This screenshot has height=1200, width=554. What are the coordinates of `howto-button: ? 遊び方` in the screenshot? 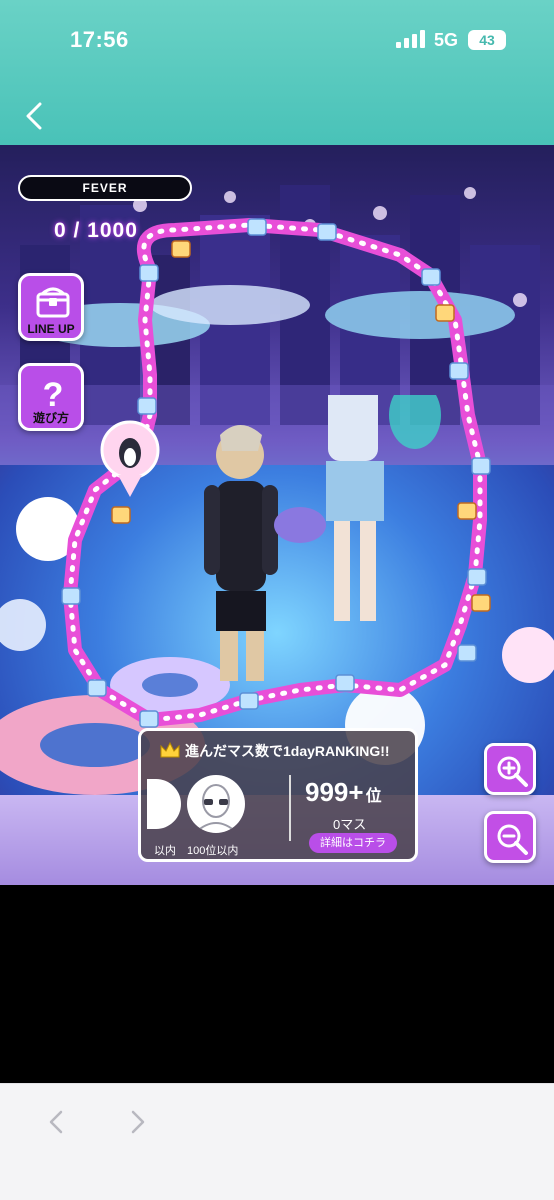 It's located at (51, 397).